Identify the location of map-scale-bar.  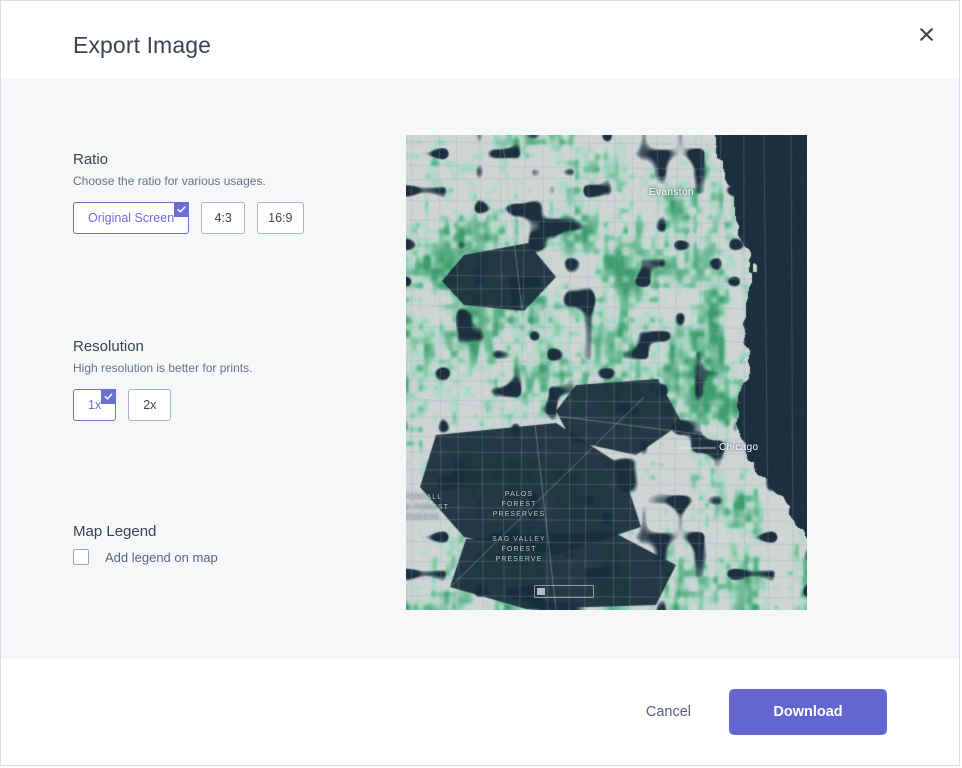
(564, 591).